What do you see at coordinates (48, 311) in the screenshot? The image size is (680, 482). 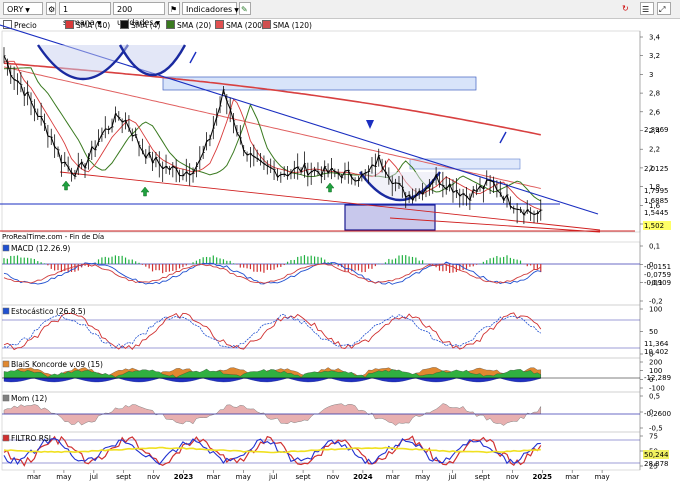 I see `panel-title: Estocástico (26.8.5)` at bounding box center [48, 311].